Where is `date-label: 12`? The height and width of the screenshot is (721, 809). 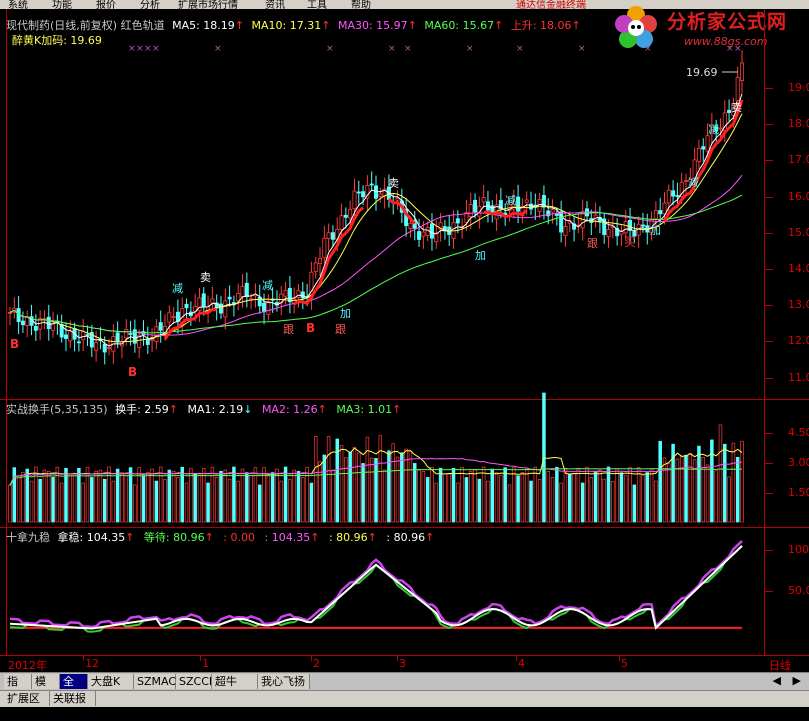 date-label: 12 is located at coordinates (92, 663).